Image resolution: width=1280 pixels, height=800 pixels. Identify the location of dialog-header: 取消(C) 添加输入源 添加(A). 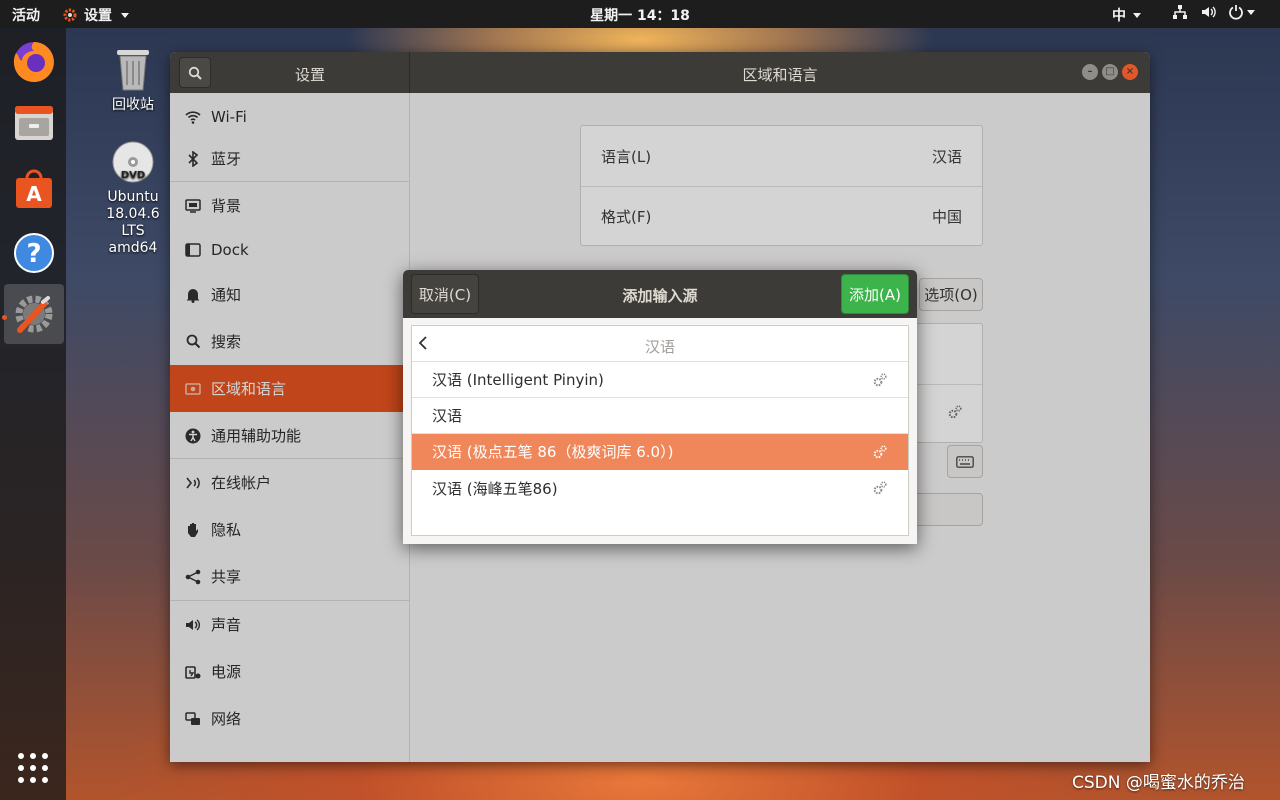
(660, 294).